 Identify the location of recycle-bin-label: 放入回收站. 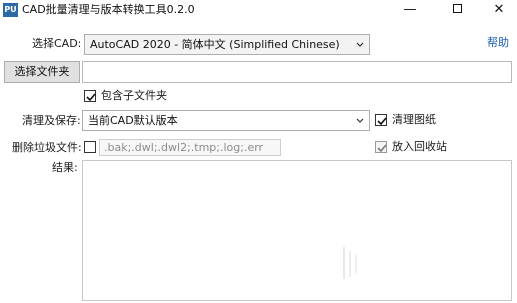
(419, 146).